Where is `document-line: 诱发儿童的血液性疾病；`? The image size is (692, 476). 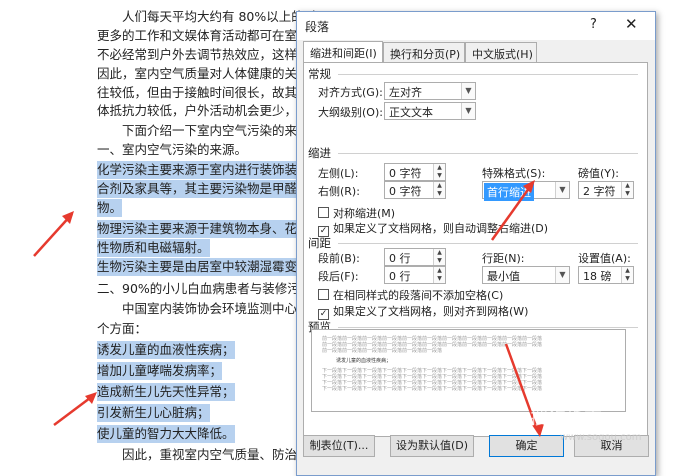
document-line: 诱发儿童的血液性疾病； is located at coordinates (166, 350).